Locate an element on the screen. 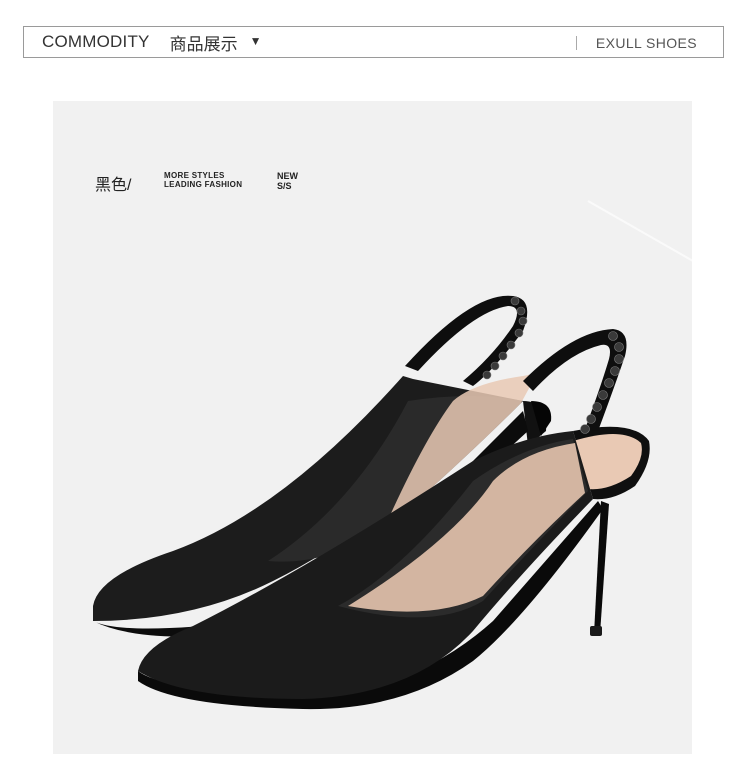  header-title: COMMODITY is located at coordinates (96, 41).